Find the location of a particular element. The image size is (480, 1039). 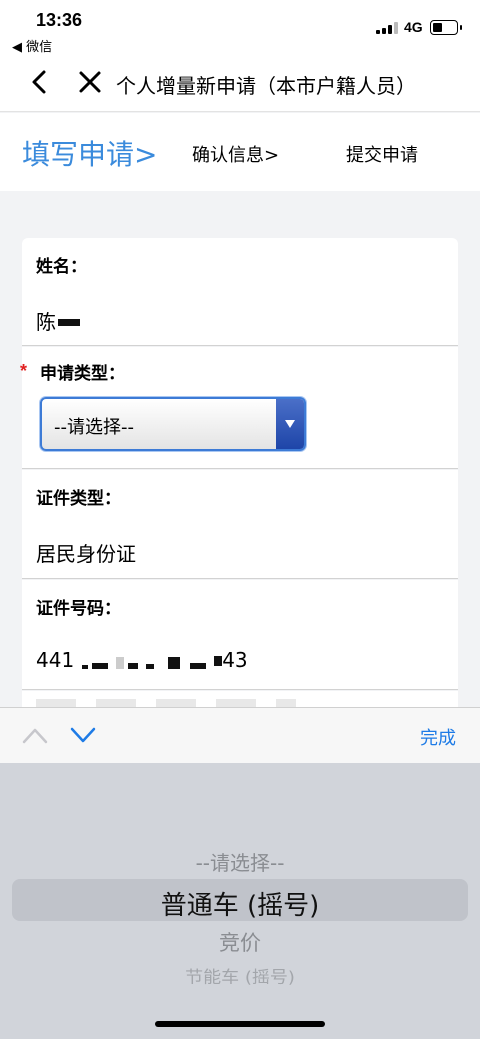

apply-type-label: 申请类型： is located at coordinates (82, 374).